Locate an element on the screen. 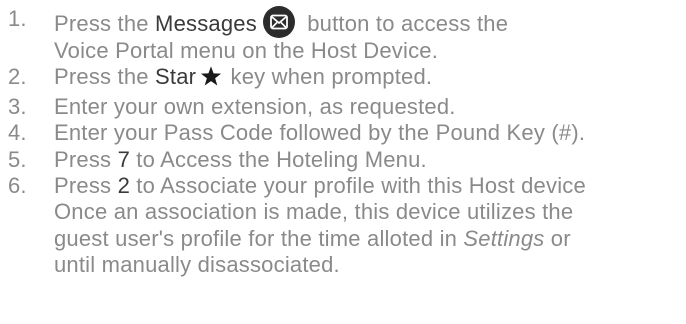 The image size is (686, 324). step-text-post: to Access the Hoteling Menu. is located at coordinates (278, 159).